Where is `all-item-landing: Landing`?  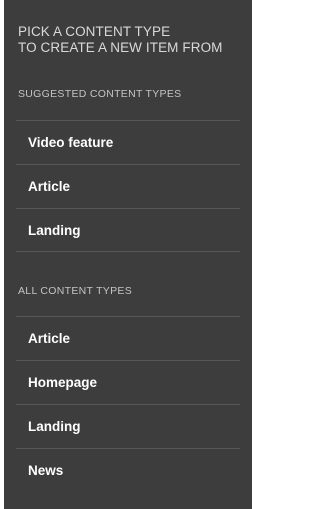 all-item-landing: Landing is located at coordinates (128, 426).